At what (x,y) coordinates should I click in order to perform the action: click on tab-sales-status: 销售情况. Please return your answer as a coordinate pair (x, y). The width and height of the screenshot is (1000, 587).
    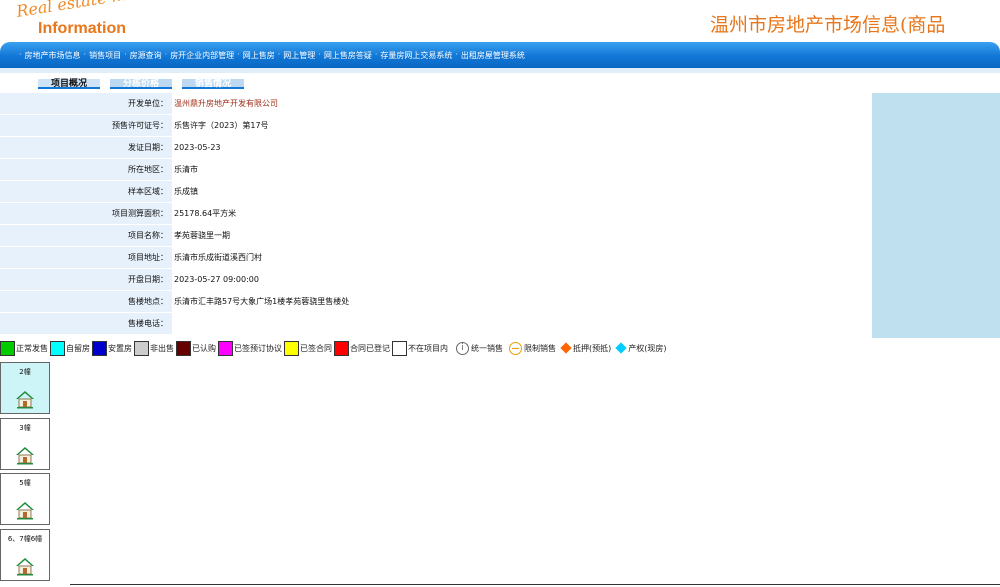
    Looking at the image, I should click on (213, 84).